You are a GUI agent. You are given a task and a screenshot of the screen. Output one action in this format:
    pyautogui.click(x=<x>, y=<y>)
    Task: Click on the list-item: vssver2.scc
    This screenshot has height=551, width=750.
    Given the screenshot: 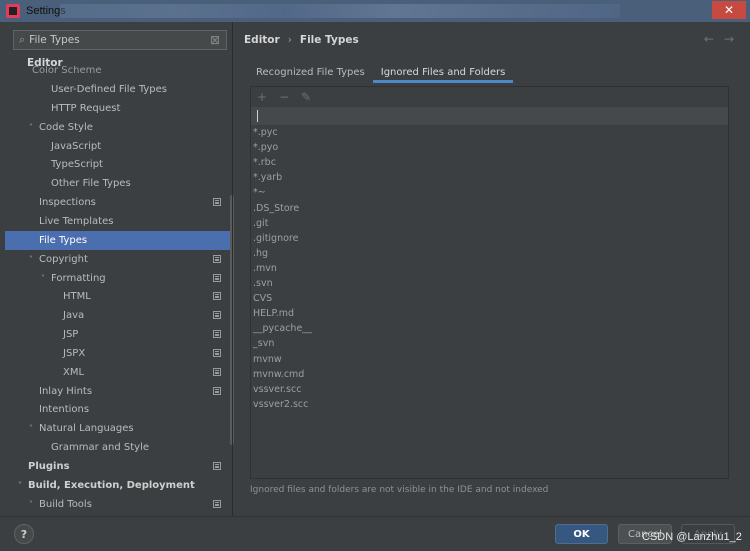 What is the action you would take?
    pyautogui.click(x=280, y=406)
    